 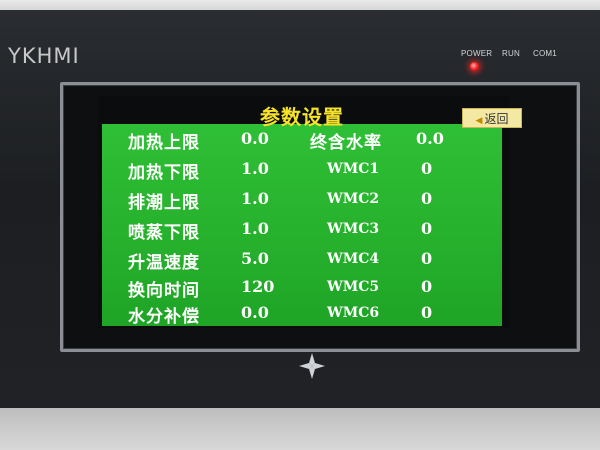 I want to click on back-arrow-icon: ◀, so click(x=479, y=121).